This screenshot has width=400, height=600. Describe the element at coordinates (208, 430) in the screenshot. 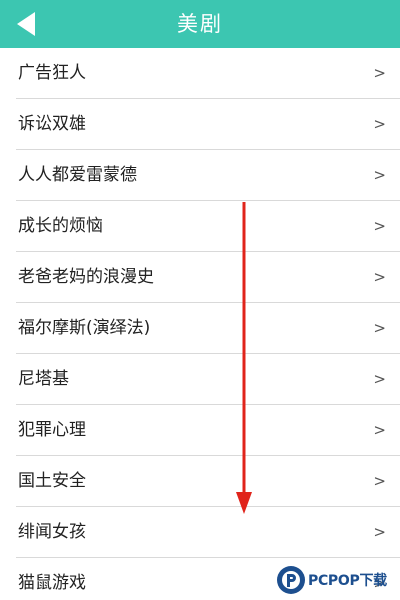

I see `list-item: 犯罪心理 >` at that location.